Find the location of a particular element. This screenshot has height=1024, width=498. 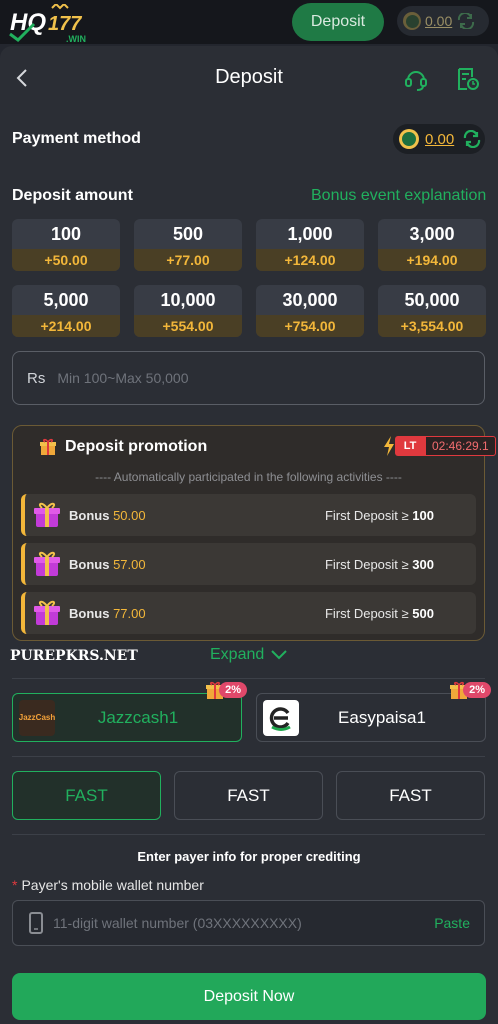

promotion-condition: First Deposit ≥ 100 is located at coordinates (379, 515).